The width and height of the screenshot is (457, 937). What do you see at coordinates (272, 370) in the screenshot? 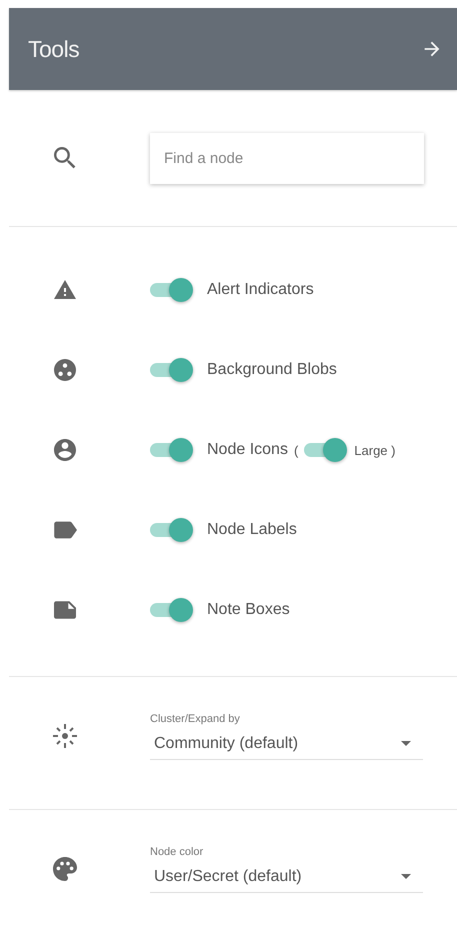
I see `toggle-label: Background Blobs` at bounding box center [272, 370].